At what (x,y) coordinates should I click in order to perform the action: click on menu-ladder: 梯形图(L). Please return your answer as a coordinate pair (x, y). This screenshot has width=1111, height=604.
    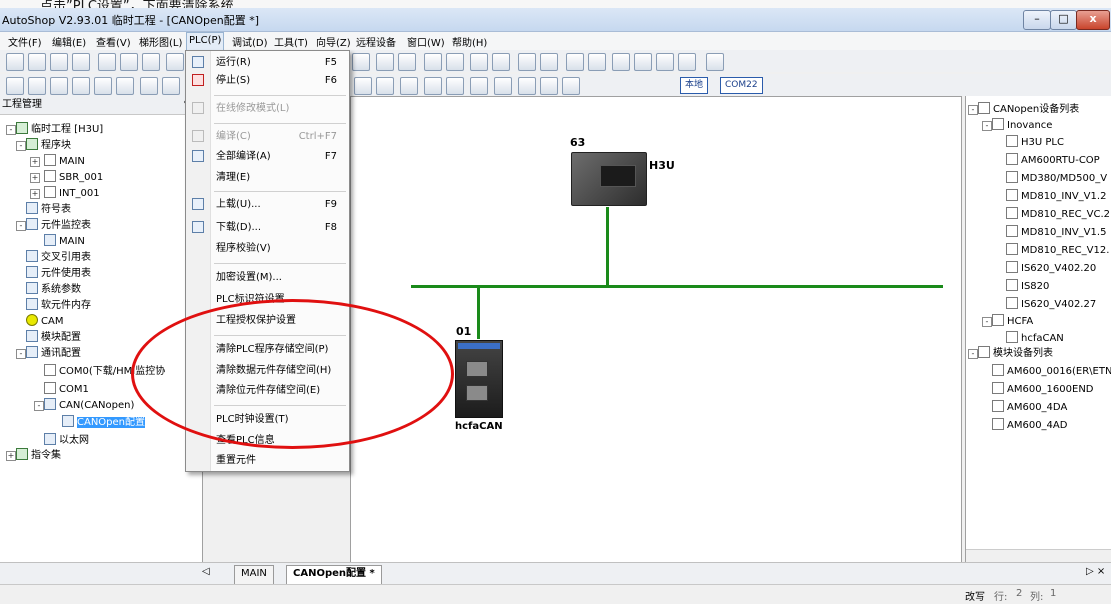
    Looking at the image, I should click on (160, 41).